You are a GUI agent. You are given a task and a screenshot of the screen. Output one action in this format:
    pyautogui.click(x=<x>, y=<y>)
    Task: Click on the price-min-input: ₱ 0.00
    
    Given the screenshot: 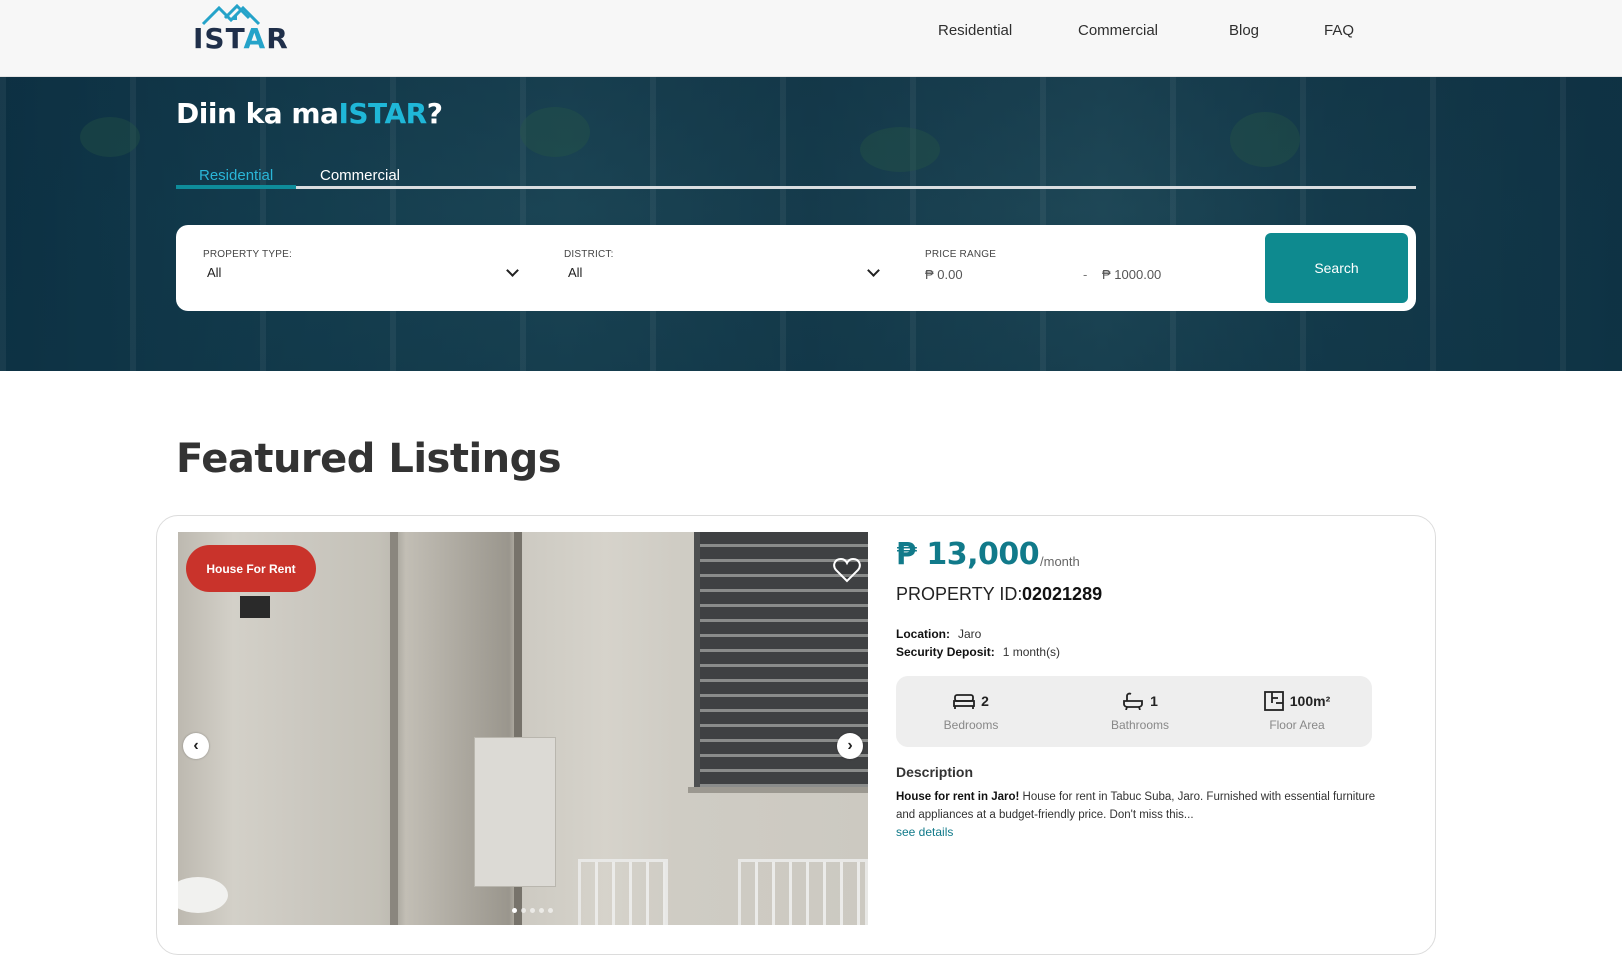 What is the action you would take?
    pyautogui.click(x=1000, y=276)
    